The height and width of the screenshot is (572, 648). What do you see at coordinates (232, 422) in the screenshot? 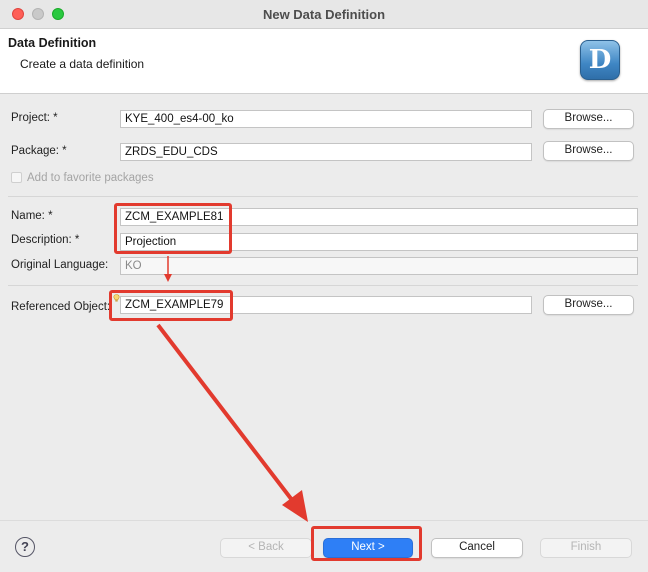
I see `annotation-arrow-large` at bounding box center [232, 422].